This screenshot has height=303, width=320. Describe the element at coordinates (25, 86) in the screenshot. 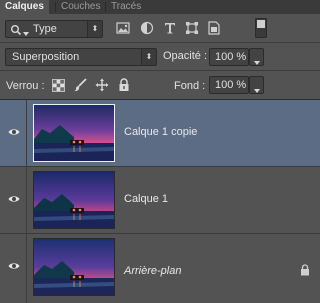

I see `lock-label: Verrou :` at that location.